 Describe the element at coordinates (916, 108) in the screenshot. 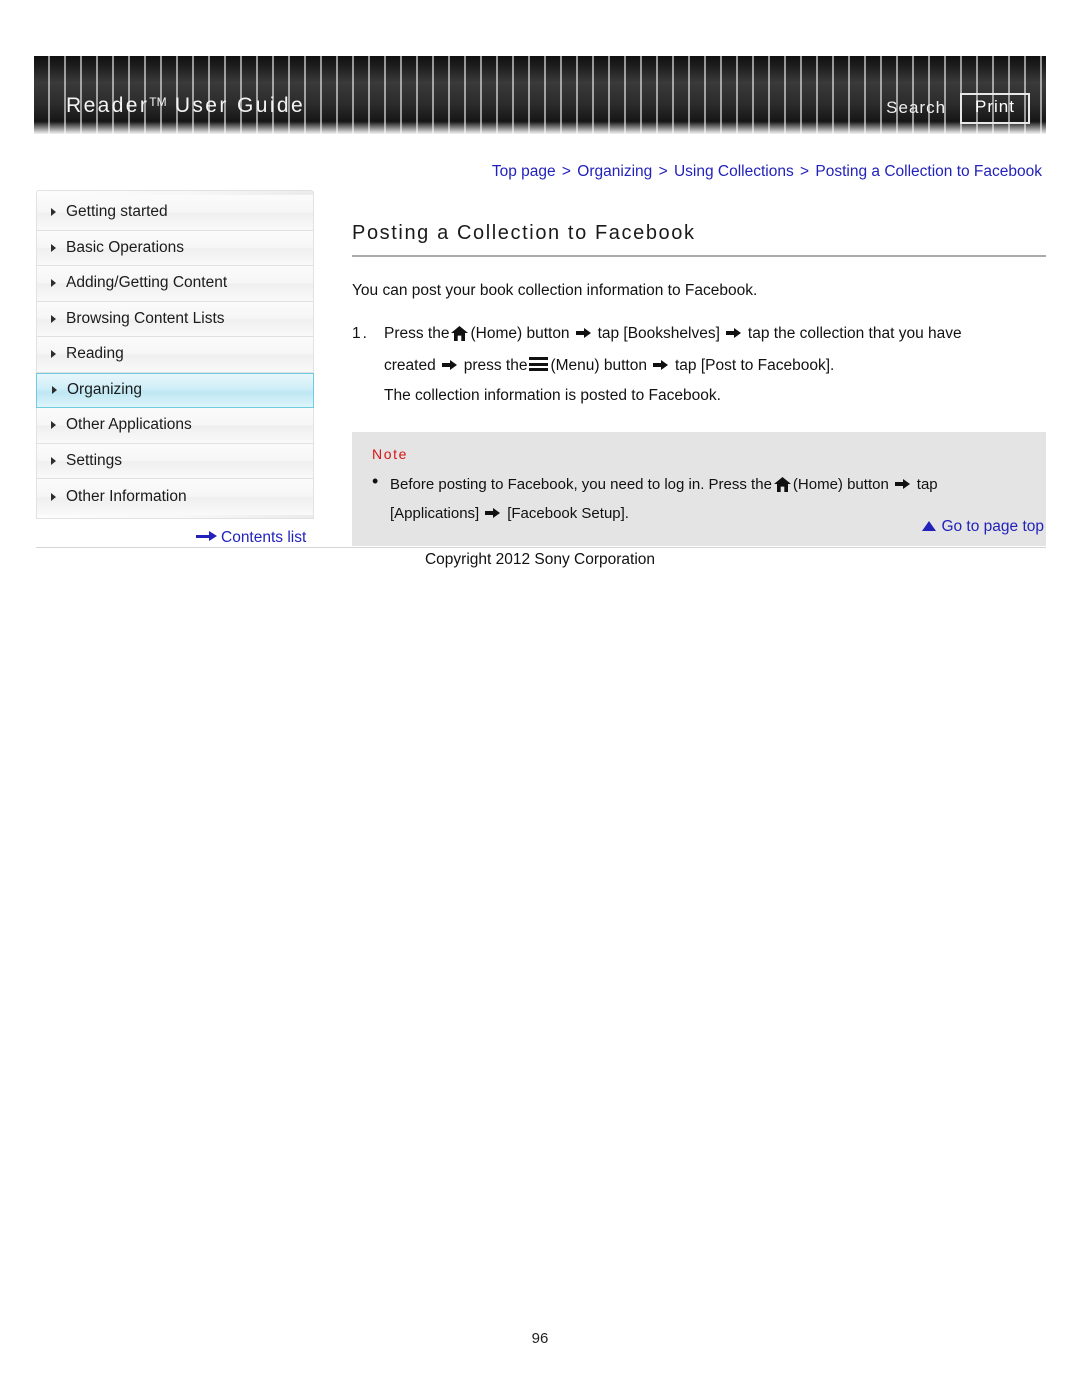

I see `search-link: Search` at that location.